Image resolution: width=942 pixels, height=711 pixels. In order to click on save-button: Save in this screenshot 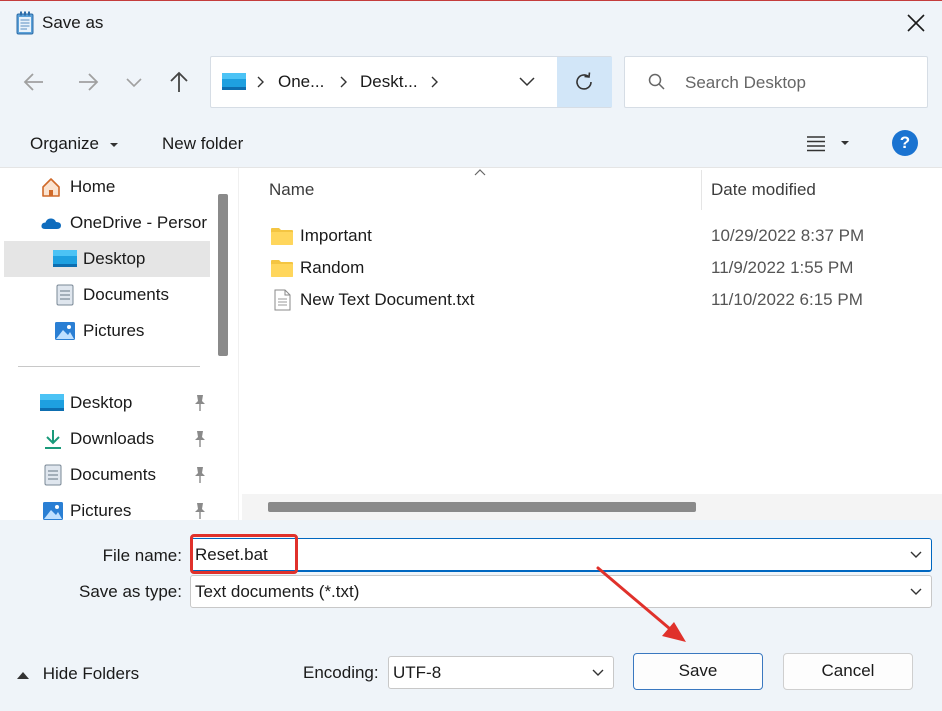, I will do `click(698, 671)`.